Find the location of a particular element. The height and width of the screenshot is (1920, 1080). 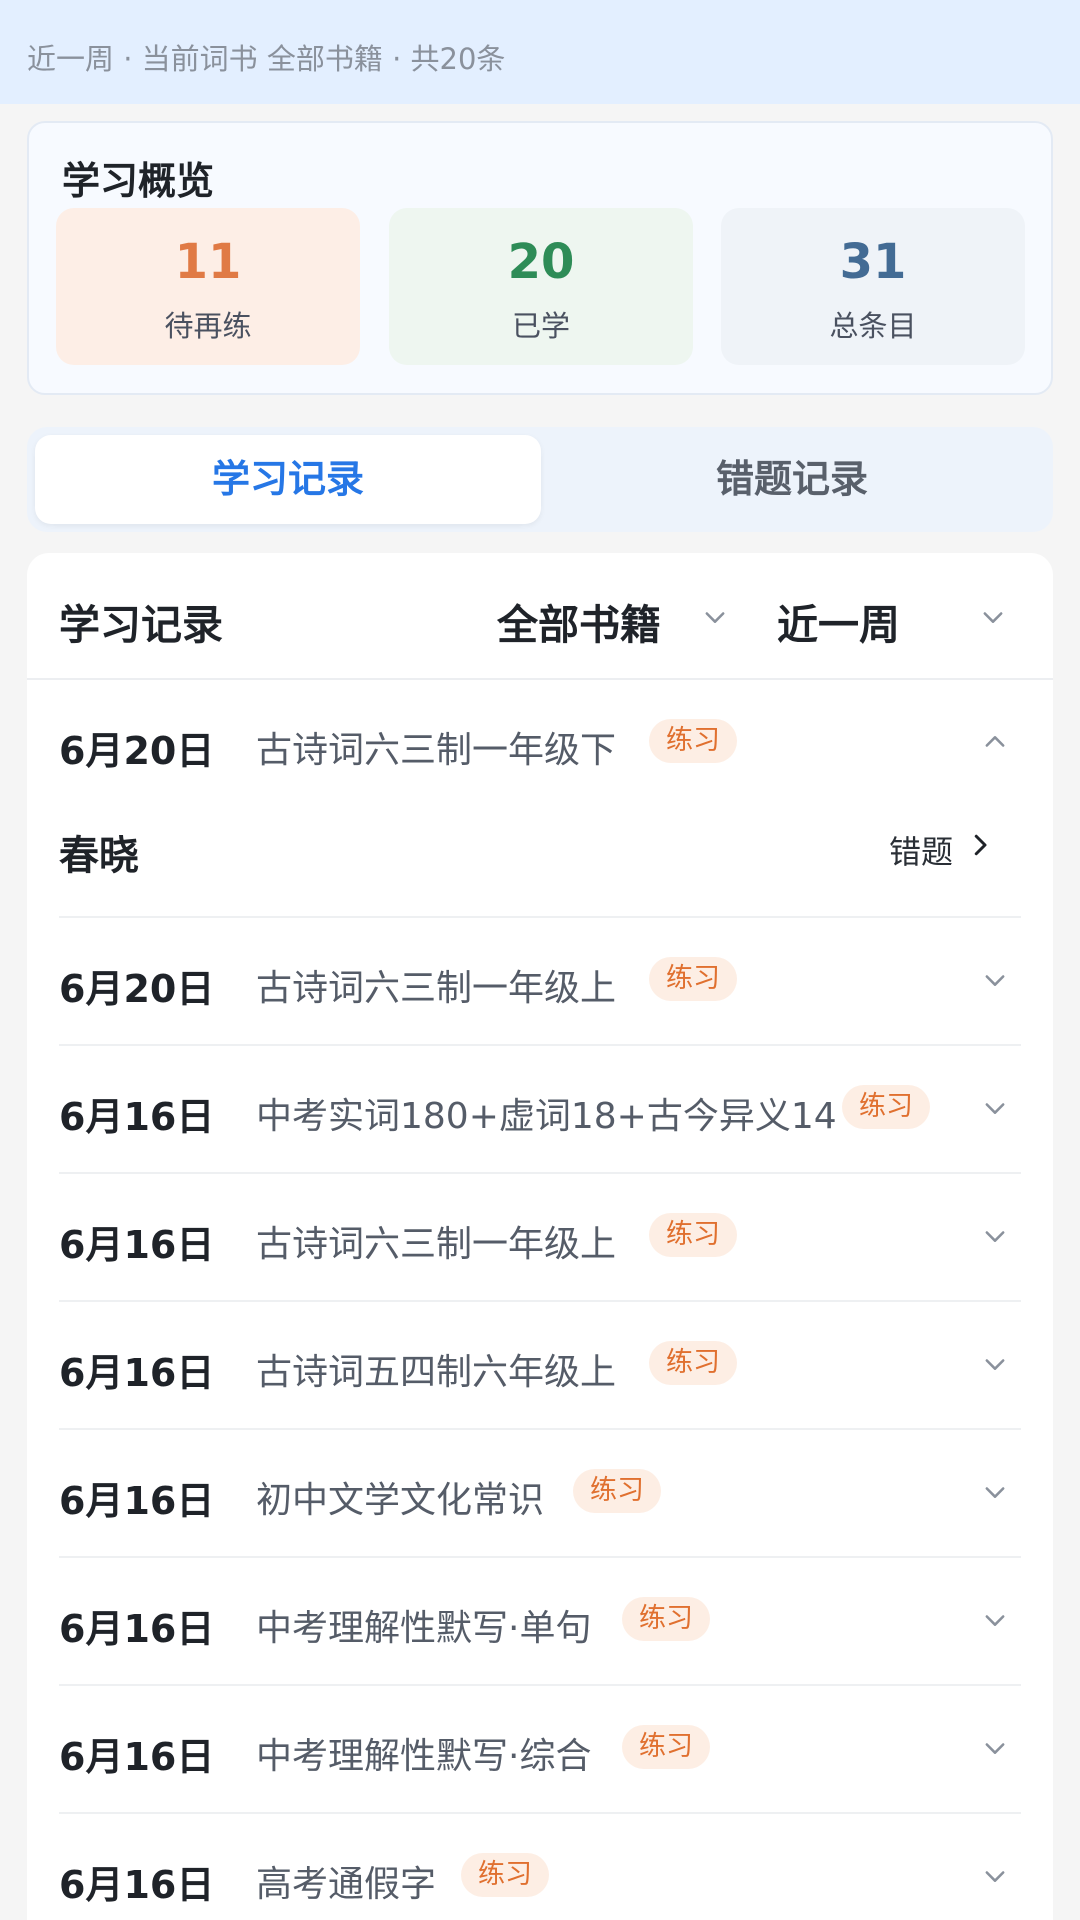

stat-value: 20 is located at coordinates (541, 262).